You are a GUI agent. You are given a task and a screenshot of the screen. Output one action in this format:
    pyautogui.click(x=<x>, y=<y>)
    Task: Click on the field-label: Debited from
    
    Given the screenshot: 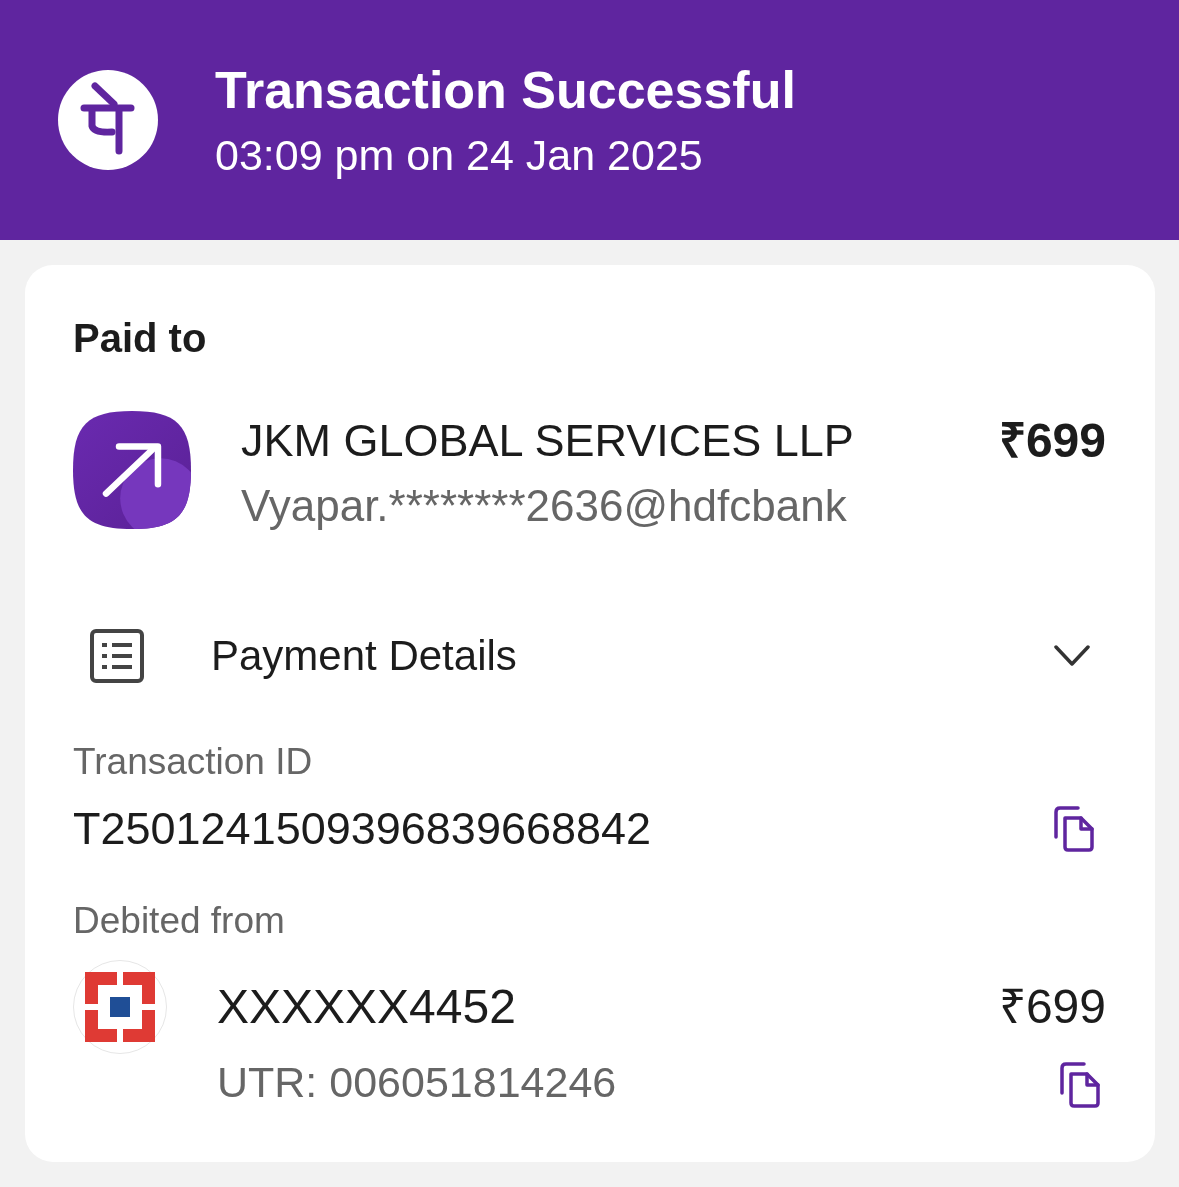 What is the action you would take?
    pyautogui.click(x=179, y=921)
    